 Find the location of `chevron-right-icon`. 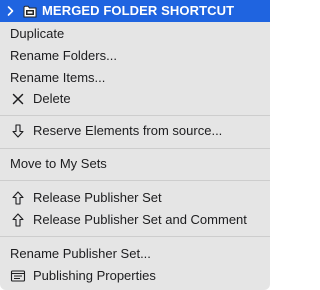

chevron-right-icon is located at coordinates (11, 11).